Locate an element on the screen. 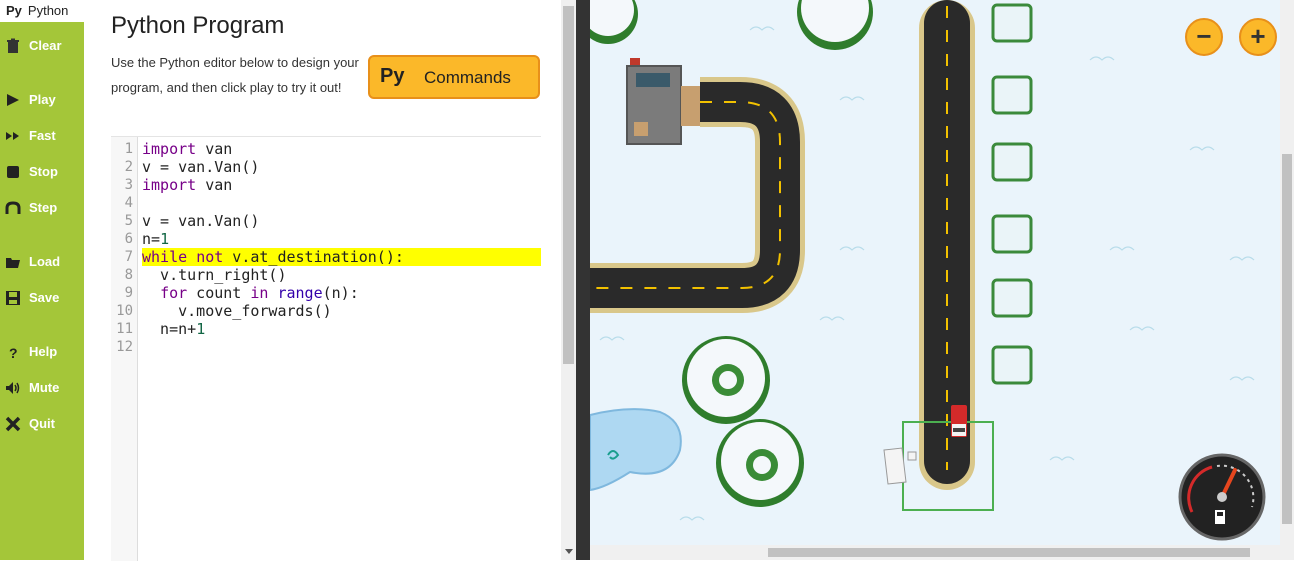 This screenshot has height=561, width=1294. load-button: Load is located at coordinates (42, 262).